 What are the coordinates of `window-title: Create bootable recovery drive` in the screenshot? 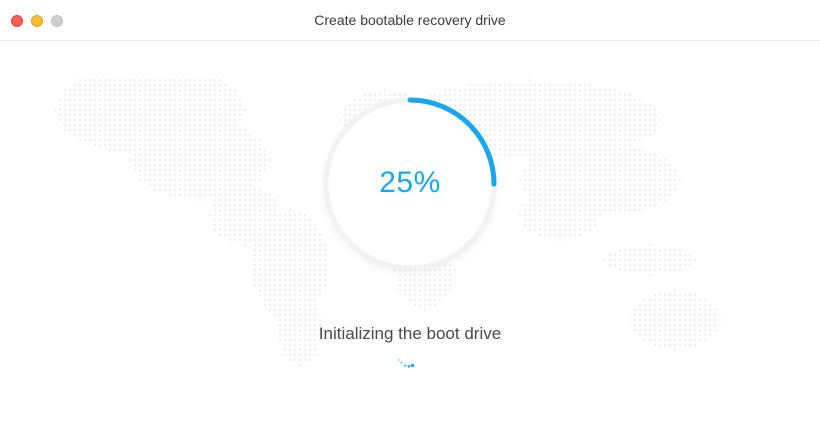 It's located at (410, 20).